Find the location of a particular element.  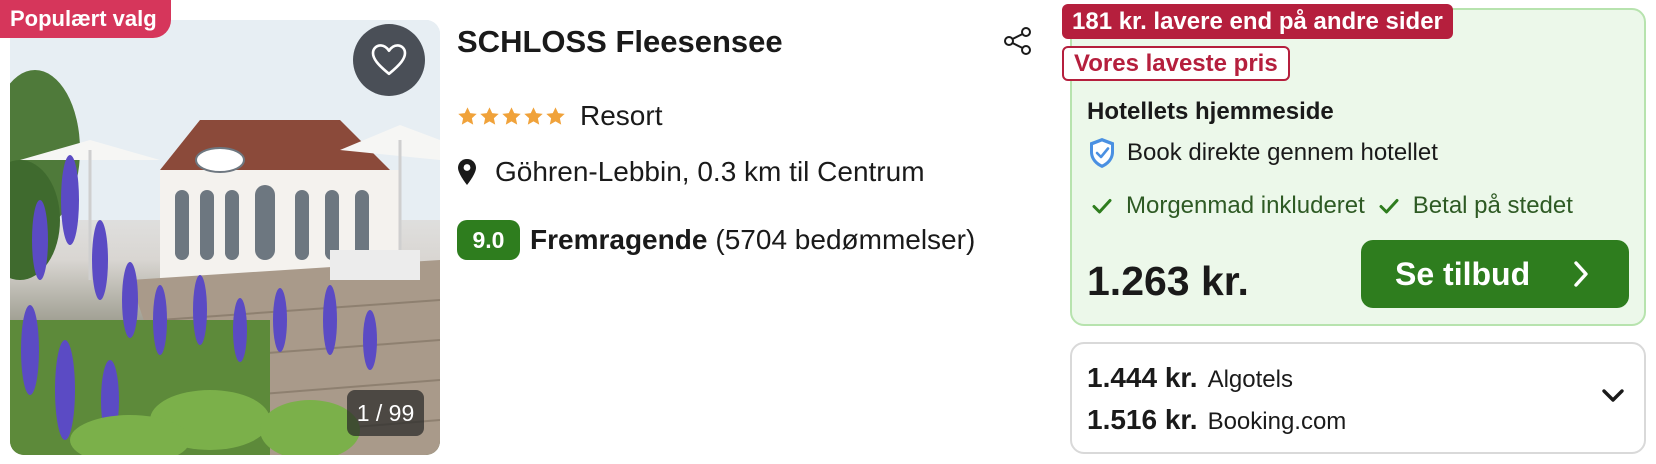

rating-row: Resort is located at coordinates (559, 116).